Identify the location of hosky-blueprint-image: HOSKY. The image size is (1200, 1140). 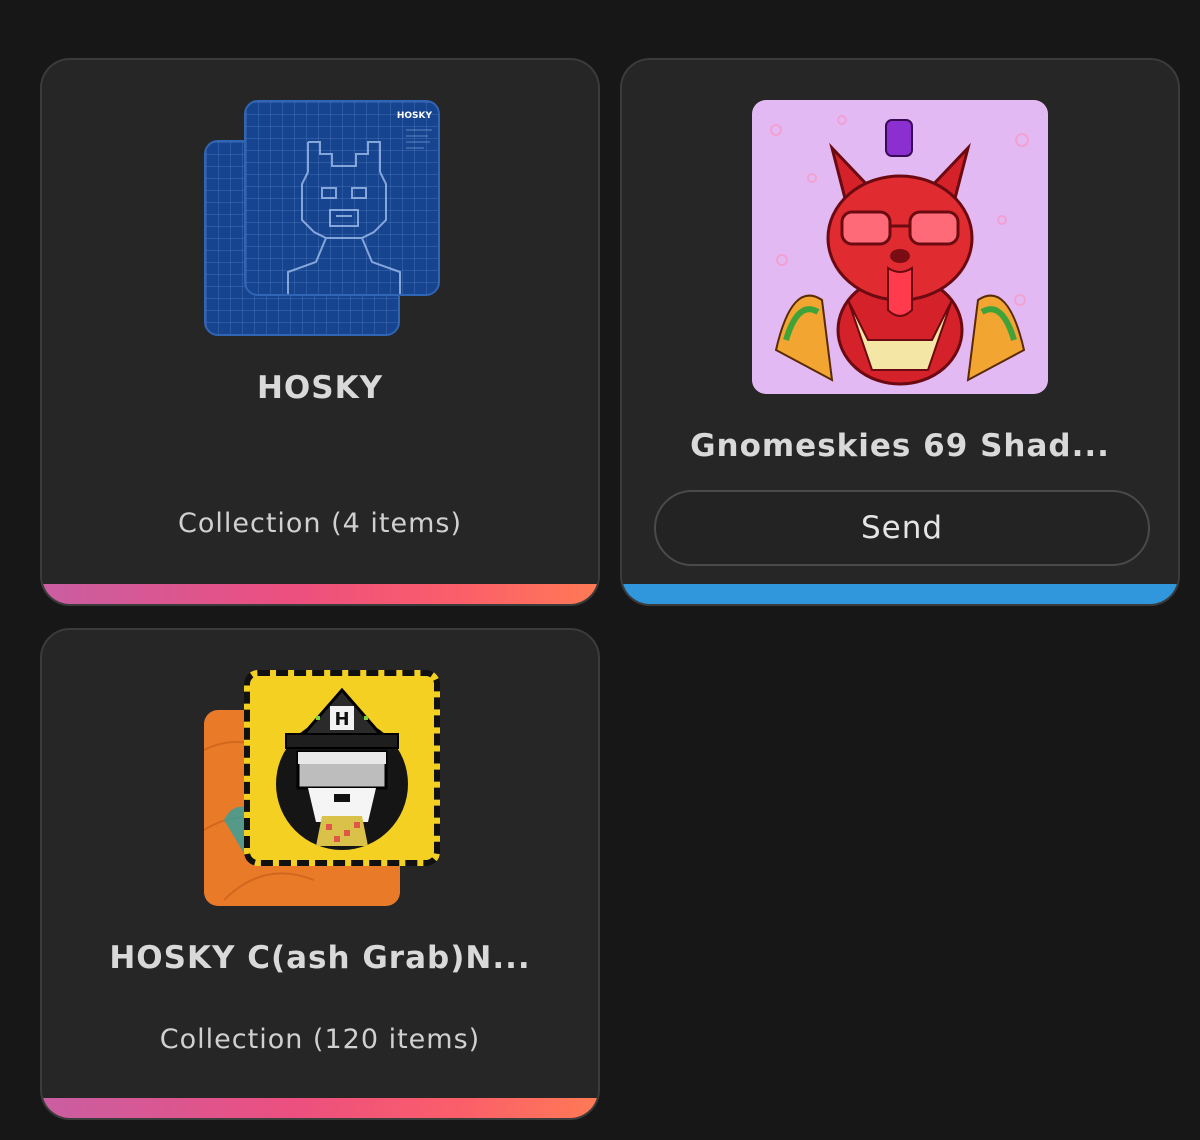
(342, 198).